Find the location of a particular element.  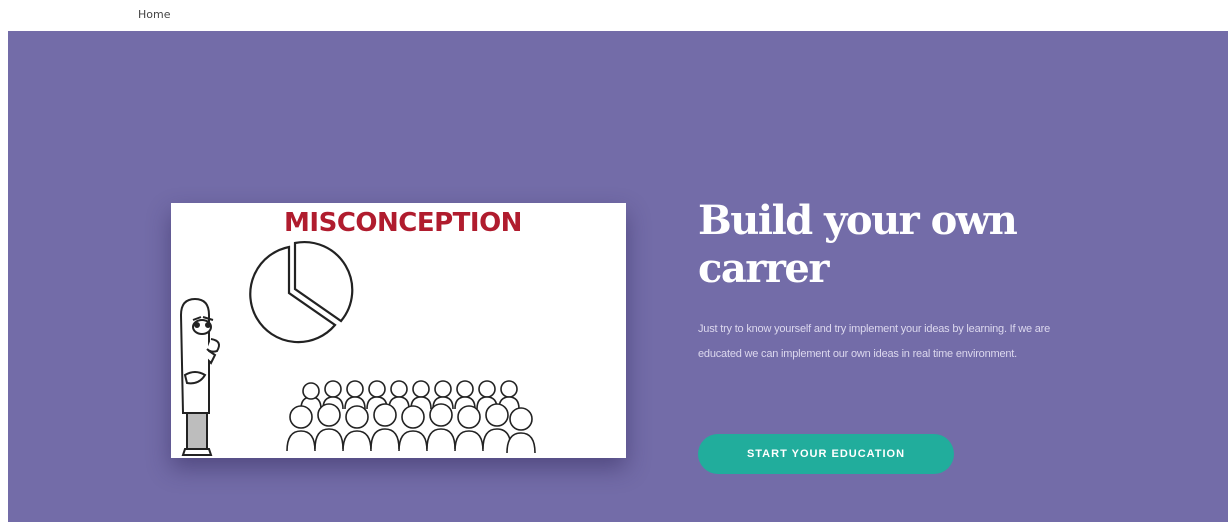

top-navigation-bar: Home is located at coordinates (614, 15).